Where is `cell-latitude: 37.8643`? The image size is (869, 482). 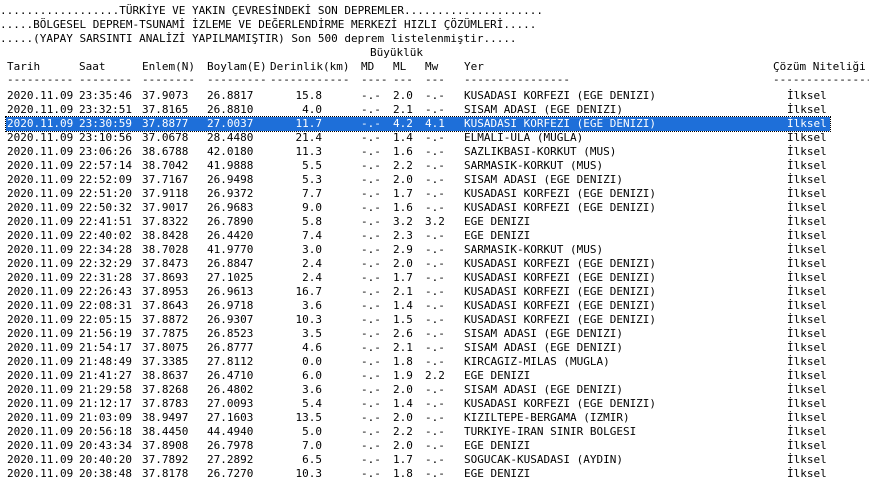
cell-latitude: 37.8643 is located at coordinates (165, 305).